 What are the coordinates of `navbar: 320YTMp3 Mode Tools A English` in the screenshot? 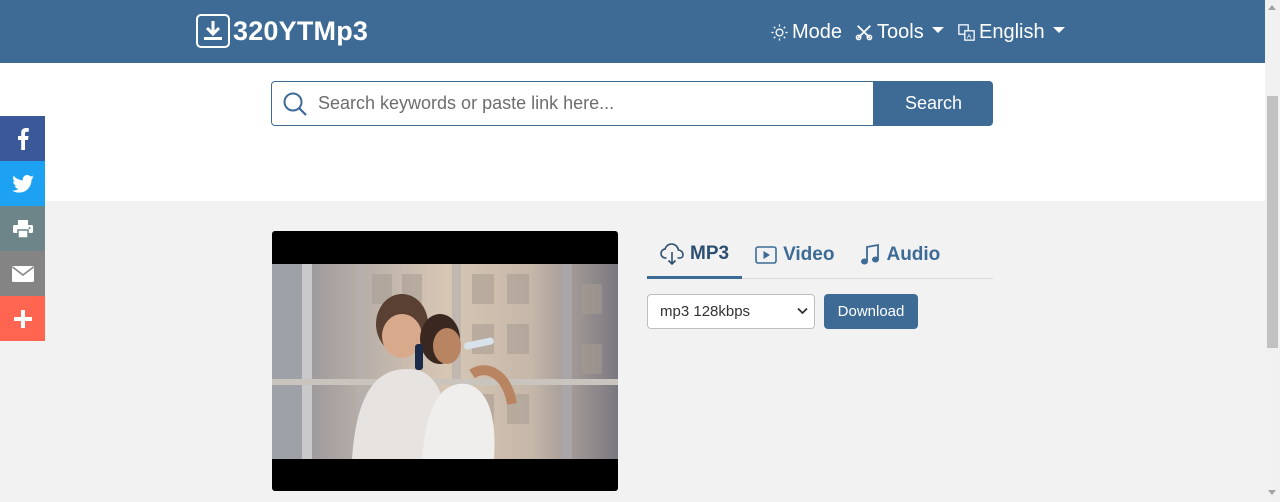 It's located at (632, 31).